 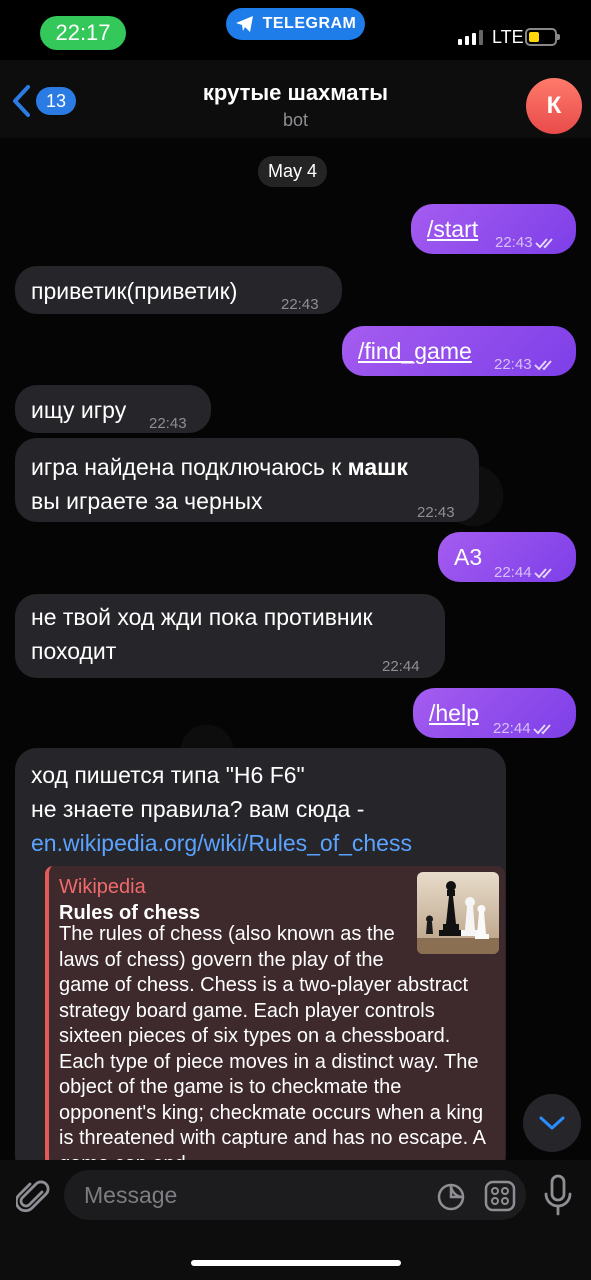 What do you see at coordinates (198, 809) in the screenshot?
I see `message-text-line2: не знаете правила? вам сюда -` at bounding box center [198, 809].